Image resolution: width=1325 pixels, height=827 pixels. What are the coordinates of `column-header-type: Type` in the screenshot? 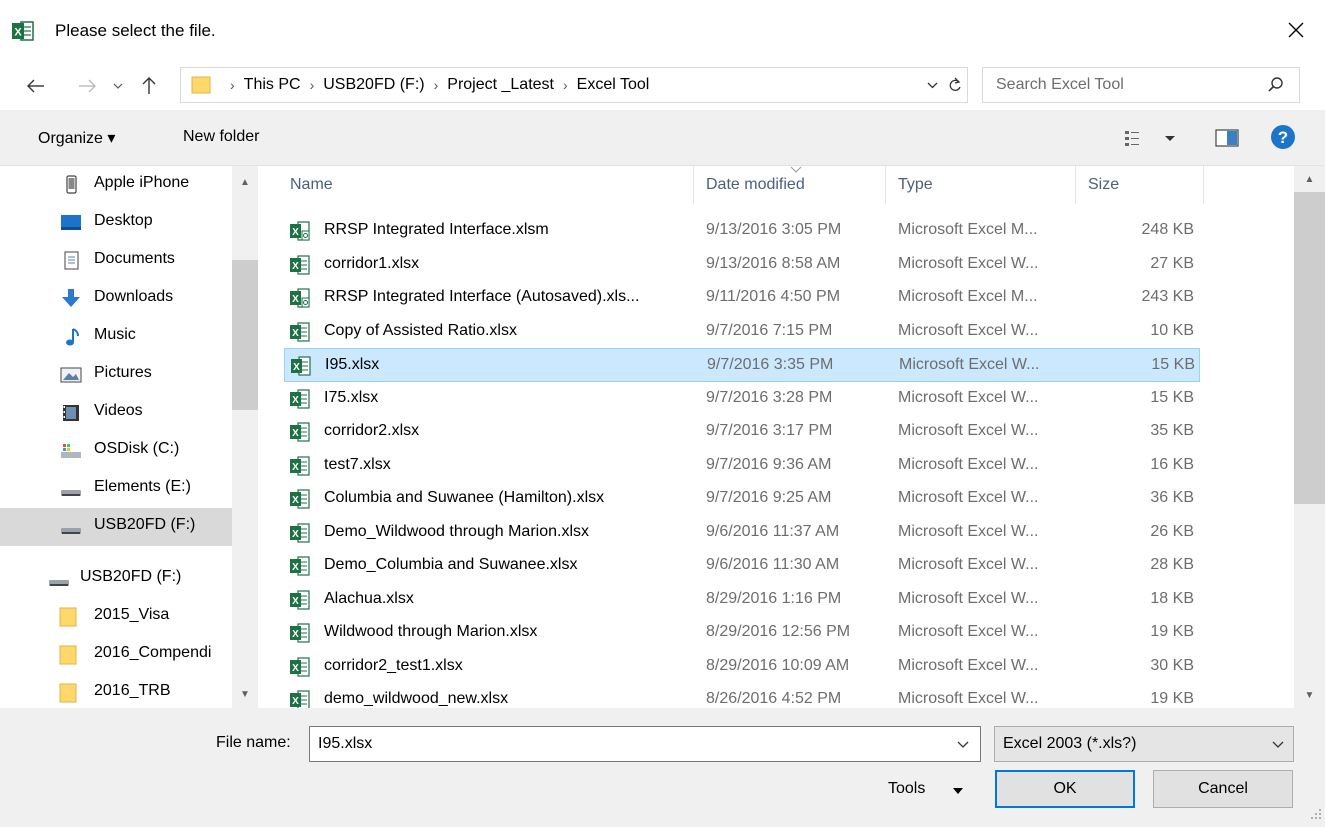 It's located at (981, 185).